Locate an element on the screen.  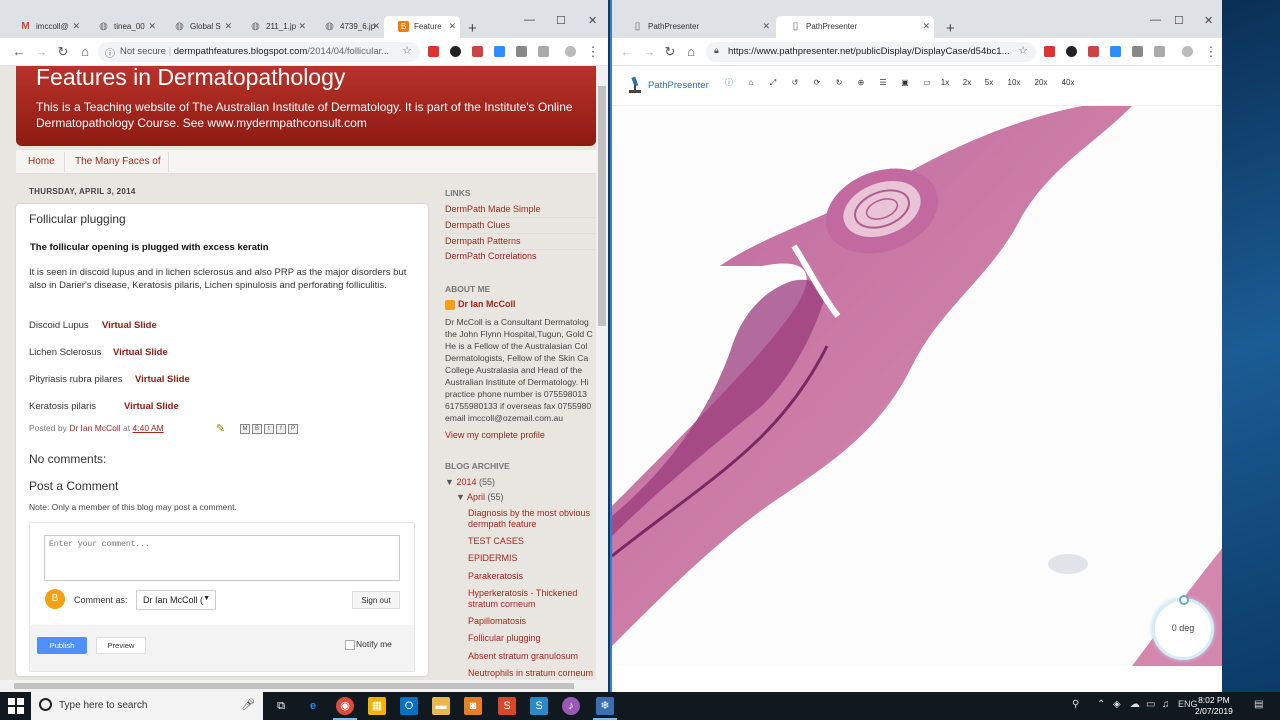
about-name-link: Dr Ian McColl is located at coordinates (487, 304).